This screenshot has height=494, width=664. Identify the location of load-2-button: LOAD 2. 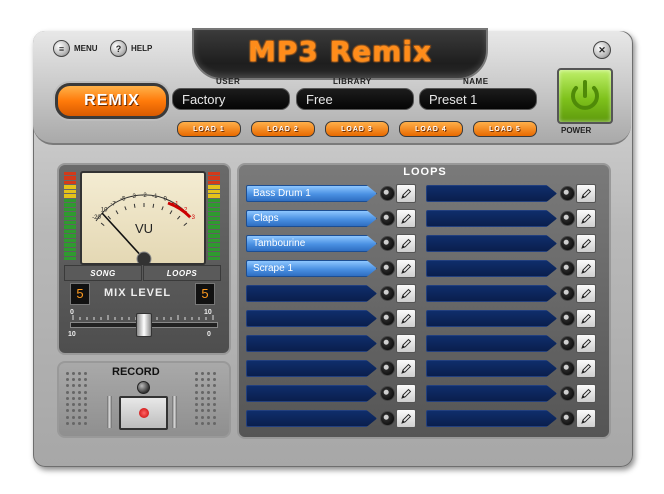
(283, 129).